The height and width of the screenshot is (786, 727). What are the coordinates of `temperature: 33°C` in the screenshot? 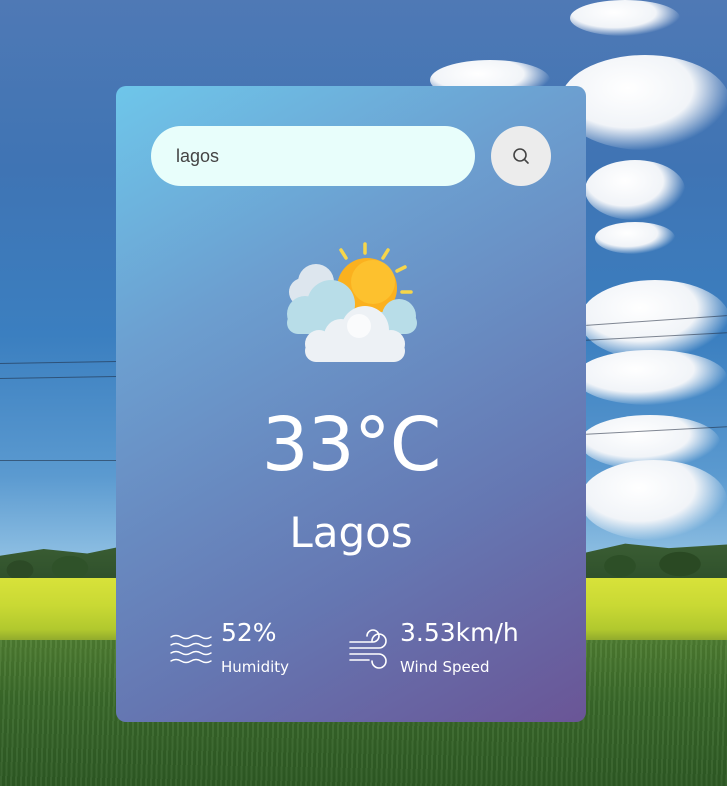 It's located at (351, 445).